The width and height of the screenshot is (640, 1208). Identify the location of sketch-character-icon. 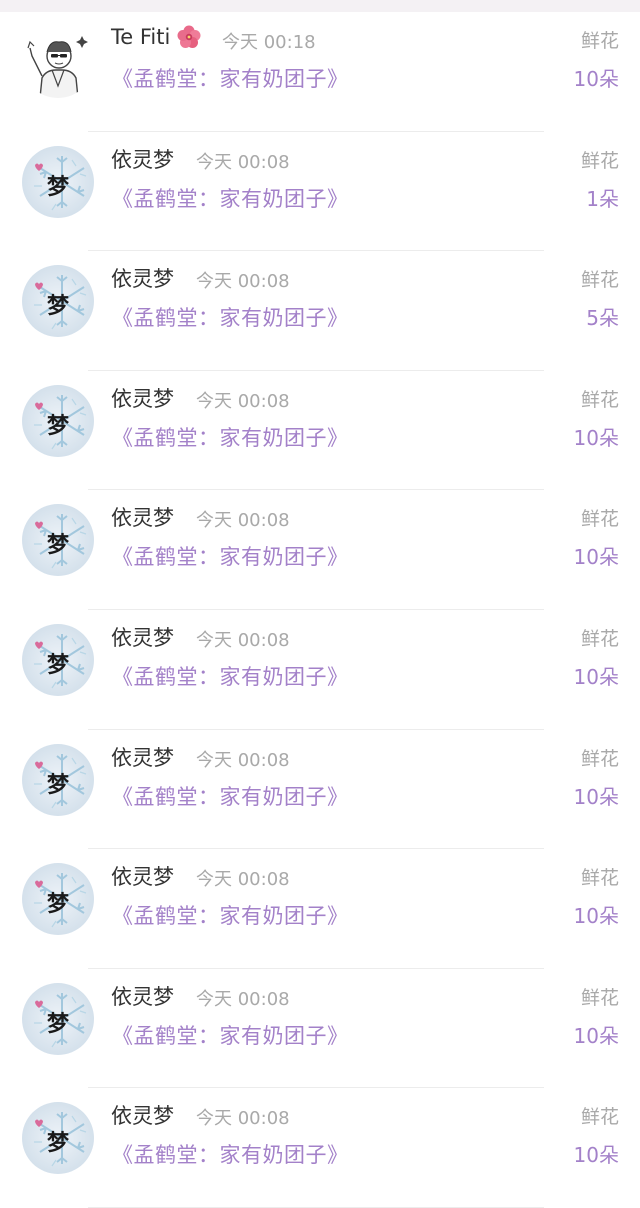
(58, 62).